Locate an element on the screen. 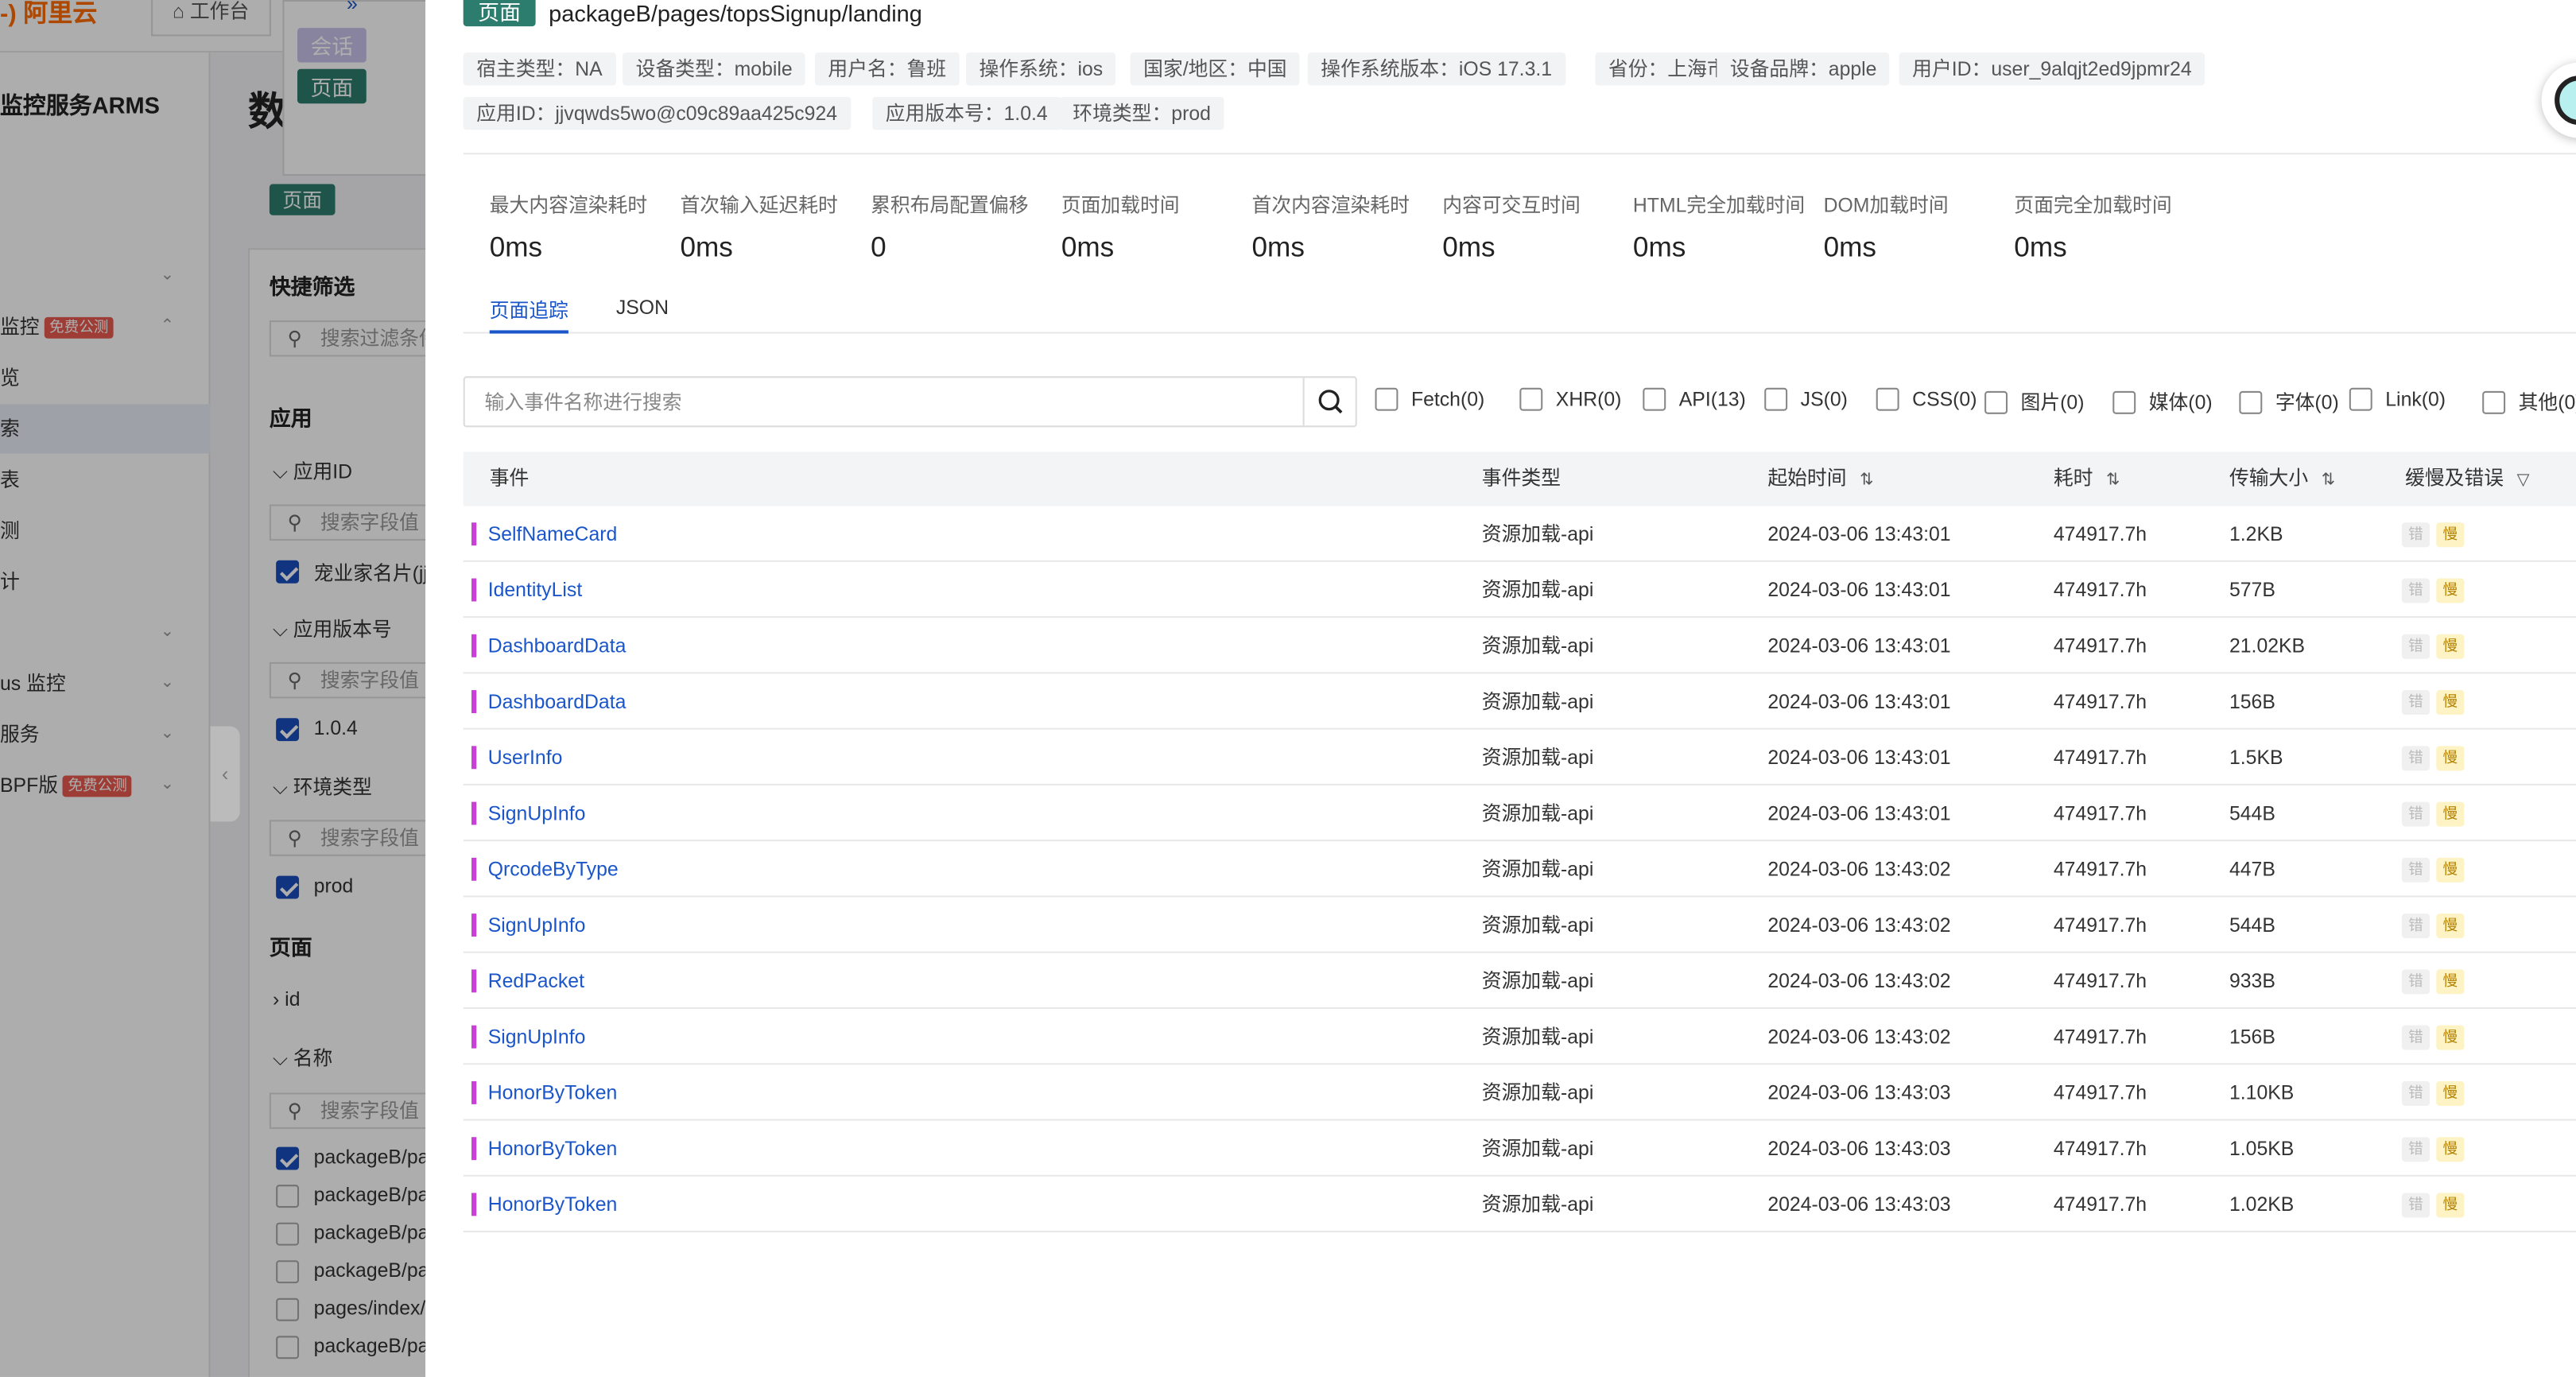 This screenshot has width=2576, height=1377. filter-label: 其他(0) is located at coordinates (2547, 402).